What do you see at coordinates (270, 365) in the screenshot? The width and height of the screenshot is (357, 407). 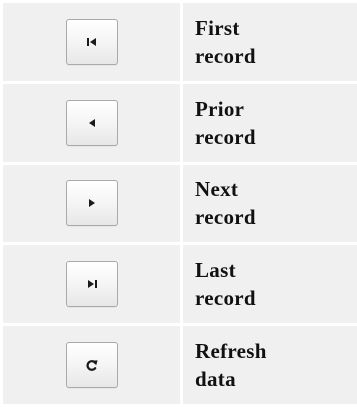 I see `button-description: Refresh data` at bounding box center [270, 365].